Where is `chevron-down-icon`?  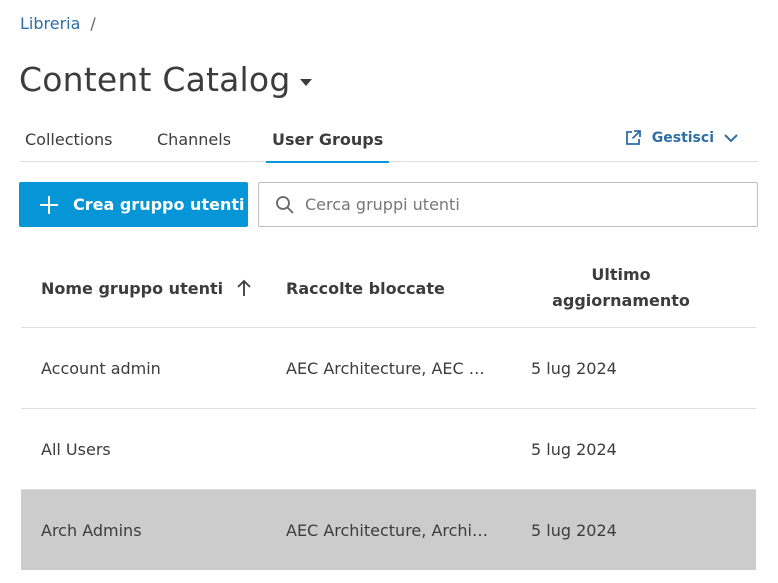
chevron-down-icon is located at coordinates (731, 138).